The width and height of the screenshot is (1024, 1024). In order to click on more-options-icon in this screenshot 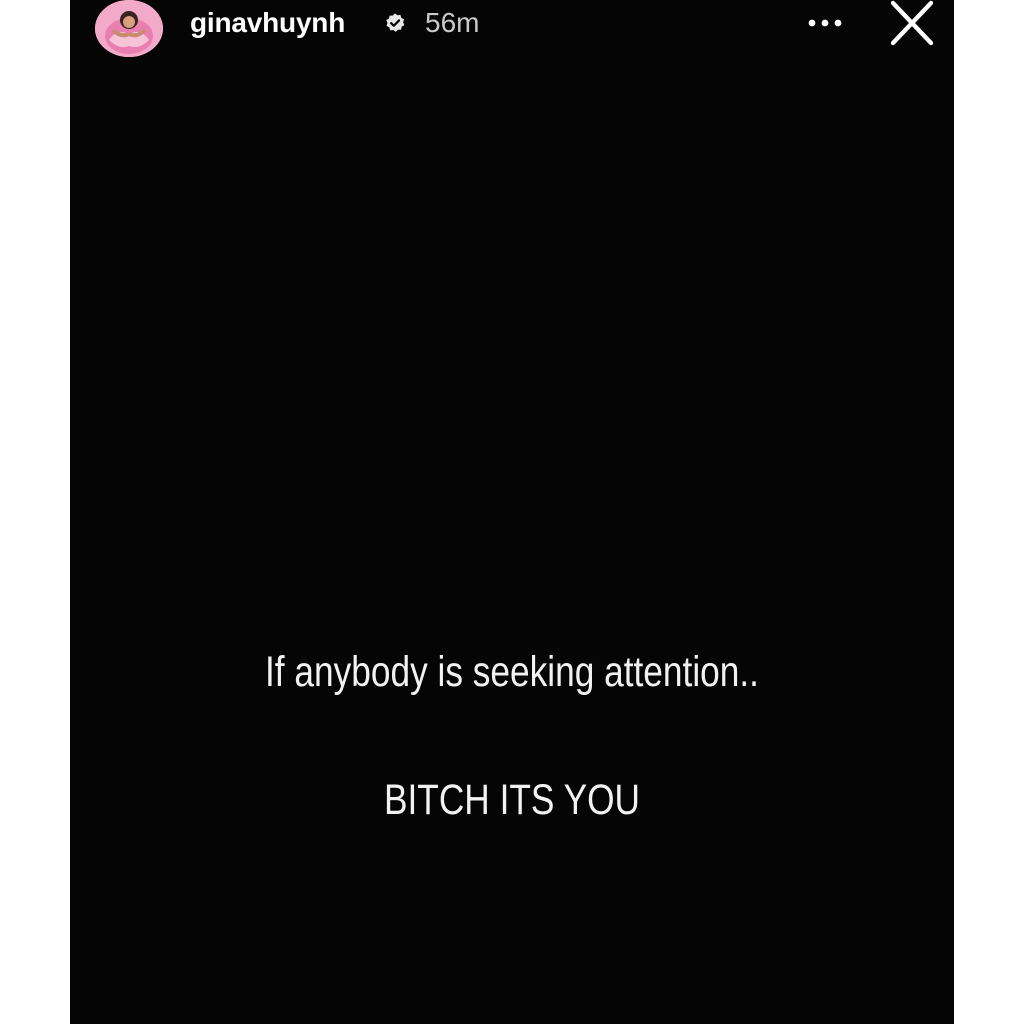, I will do `click(825, 23)`.